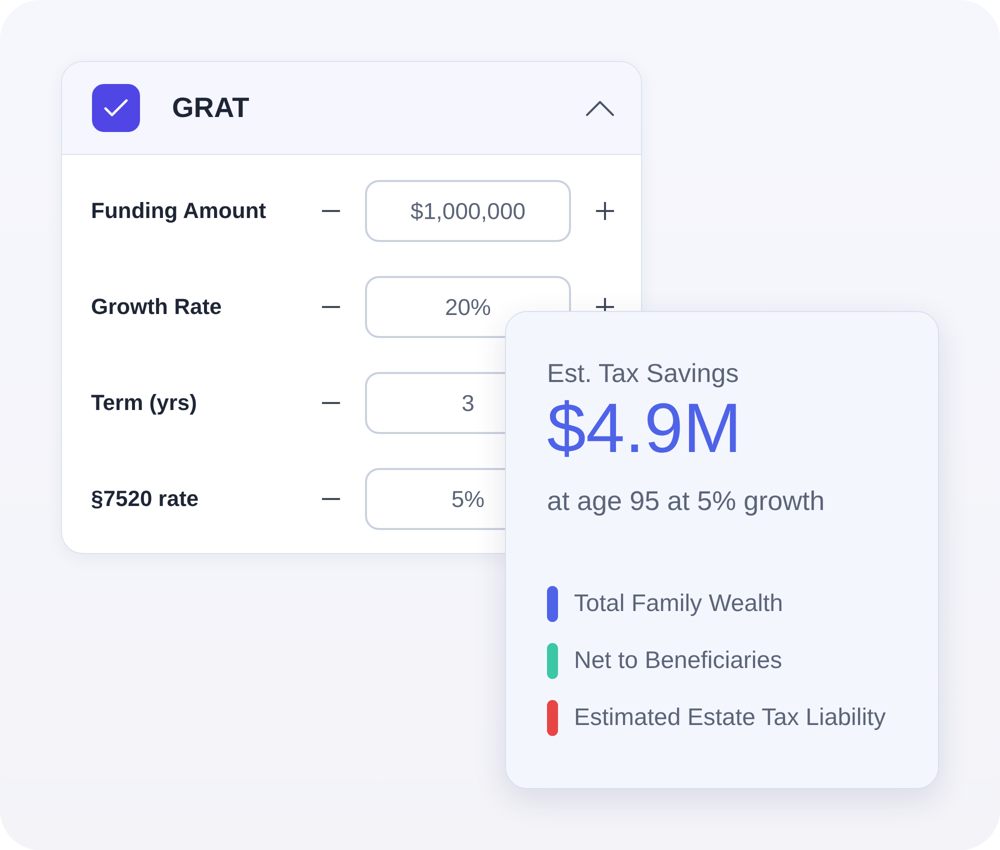 The height and width of the screenshot is (850, 1000). Describe the element at coordinates (600, 108) in the screenshot. I see `chevron-up-icon` at that location.